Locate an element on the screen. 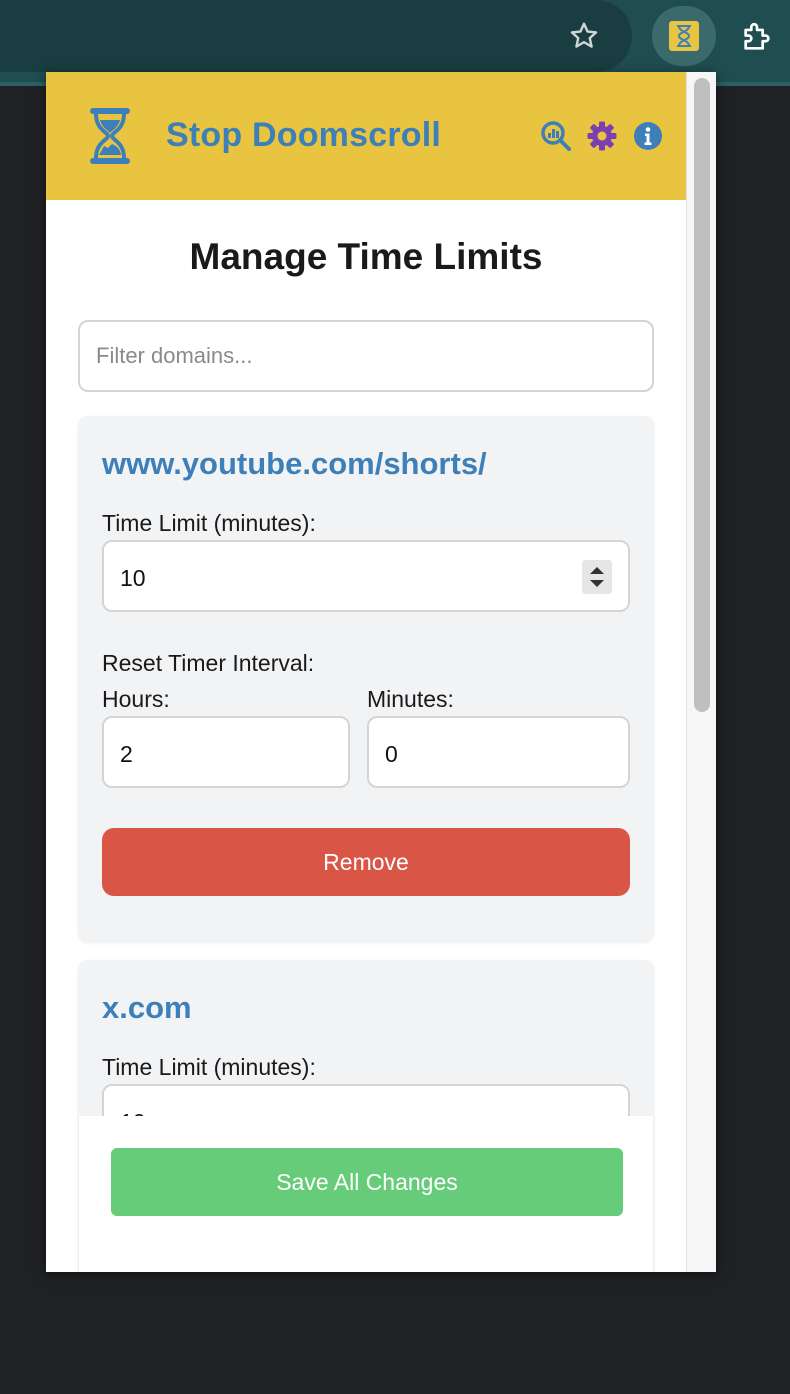 The width and height of the screenshot is (790, 1394). popup-footer: Save All Changes is located at coordinates (366, 1194).